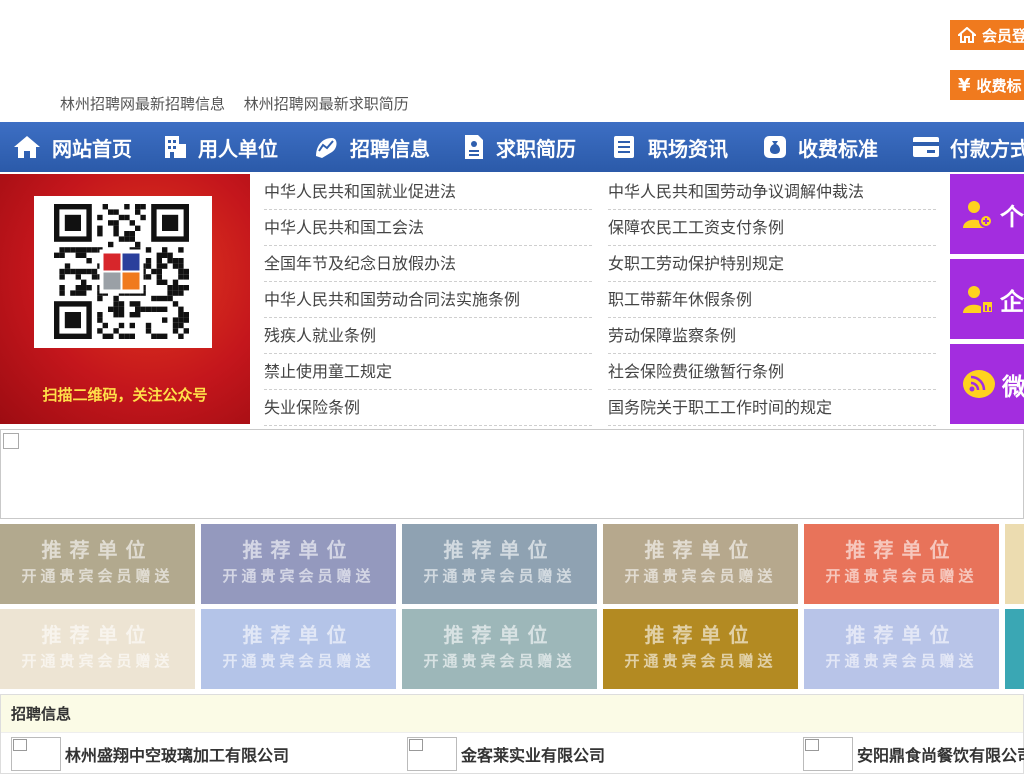 Image resolution: width=1024 pixels, height=774 pixels. I want to click on latest-jobs-link: 林州招聘网最新招聘信息, so click(142, 104).